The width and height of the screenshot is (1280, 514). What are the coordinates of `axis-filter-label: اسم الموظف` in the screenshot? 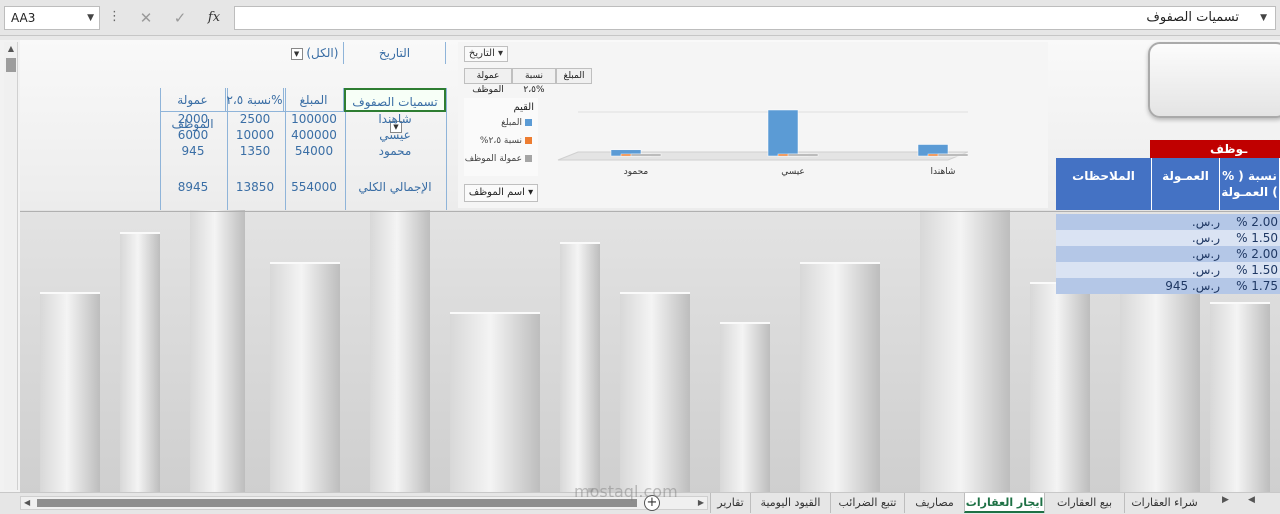 It's located at (496, 192).